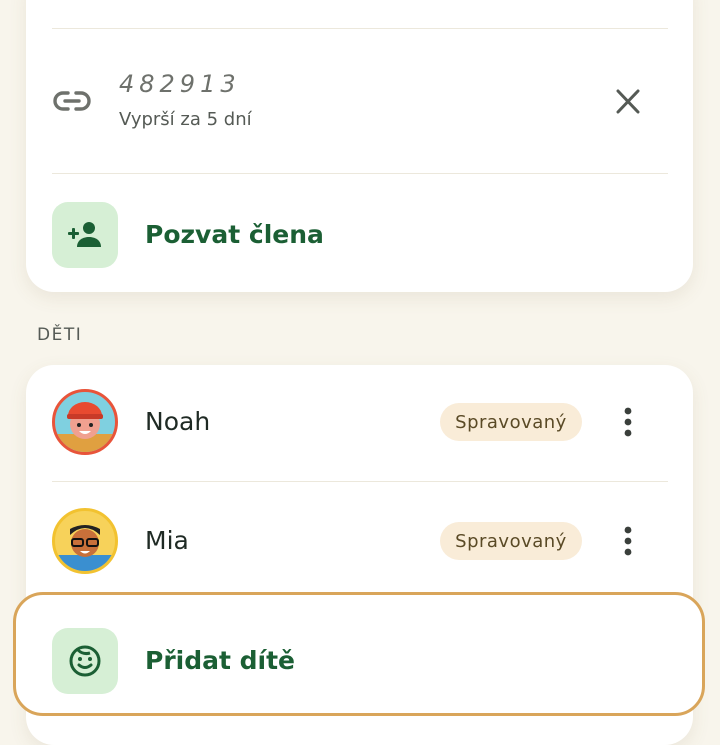 This screenshot has height=745, width=720. What do you see at coordinates (85, 541) in the screenshot?
I see `avatar-mia` at bounding box center [85, 541].